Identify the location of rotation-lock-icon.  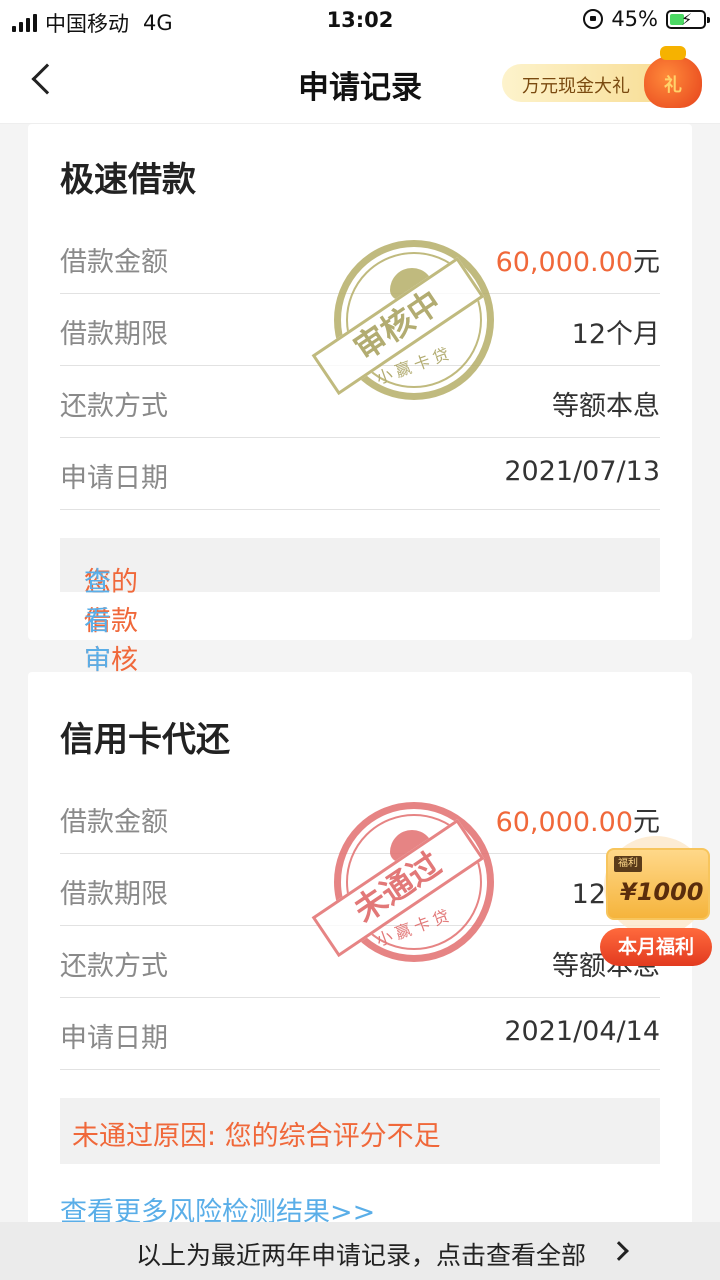
(593, 19).